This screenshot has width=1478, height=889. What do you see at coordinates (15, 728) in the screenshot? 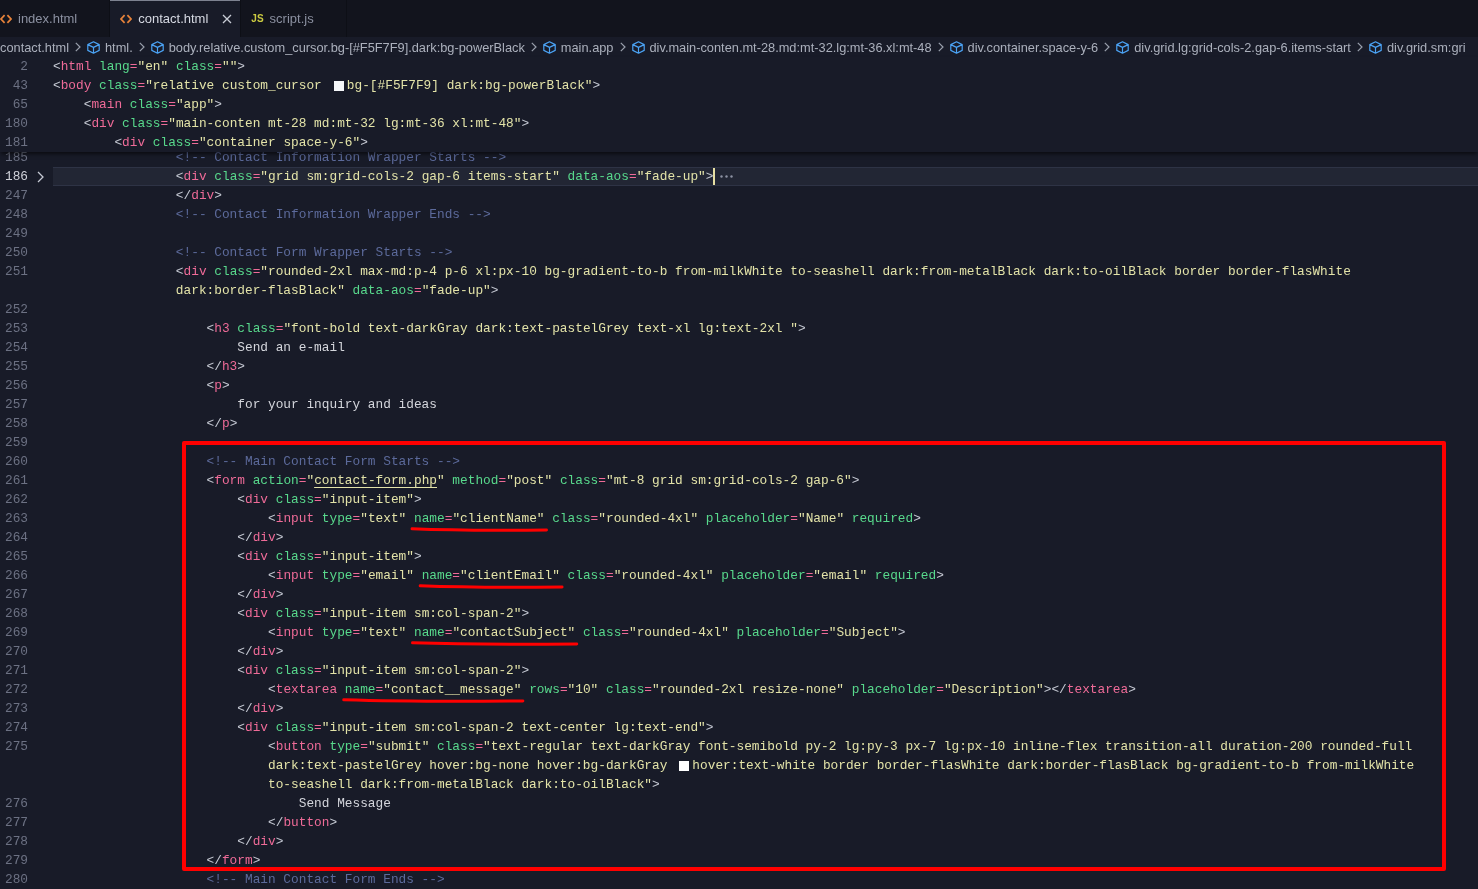
I see `line-number: 274` at bounding box center [15, 728].